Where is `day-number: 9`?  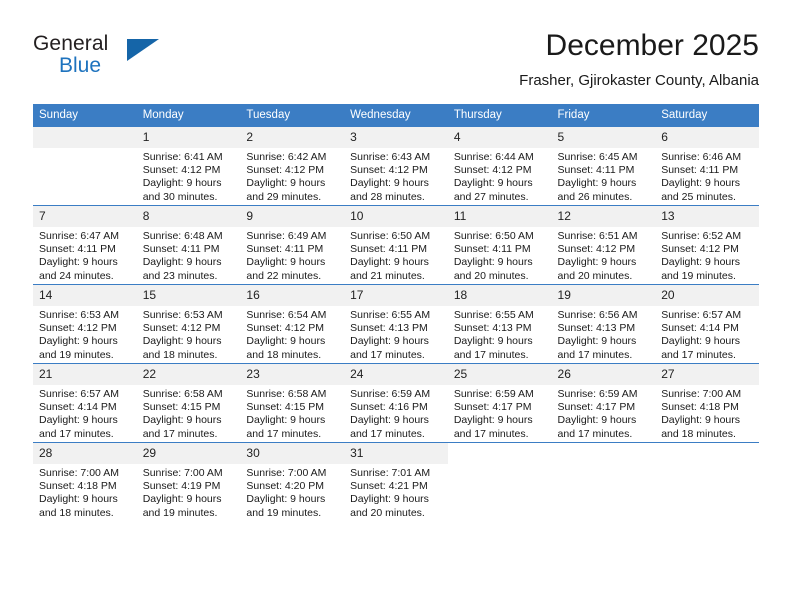
day-number: 9 is located at coordinates (292, 216).